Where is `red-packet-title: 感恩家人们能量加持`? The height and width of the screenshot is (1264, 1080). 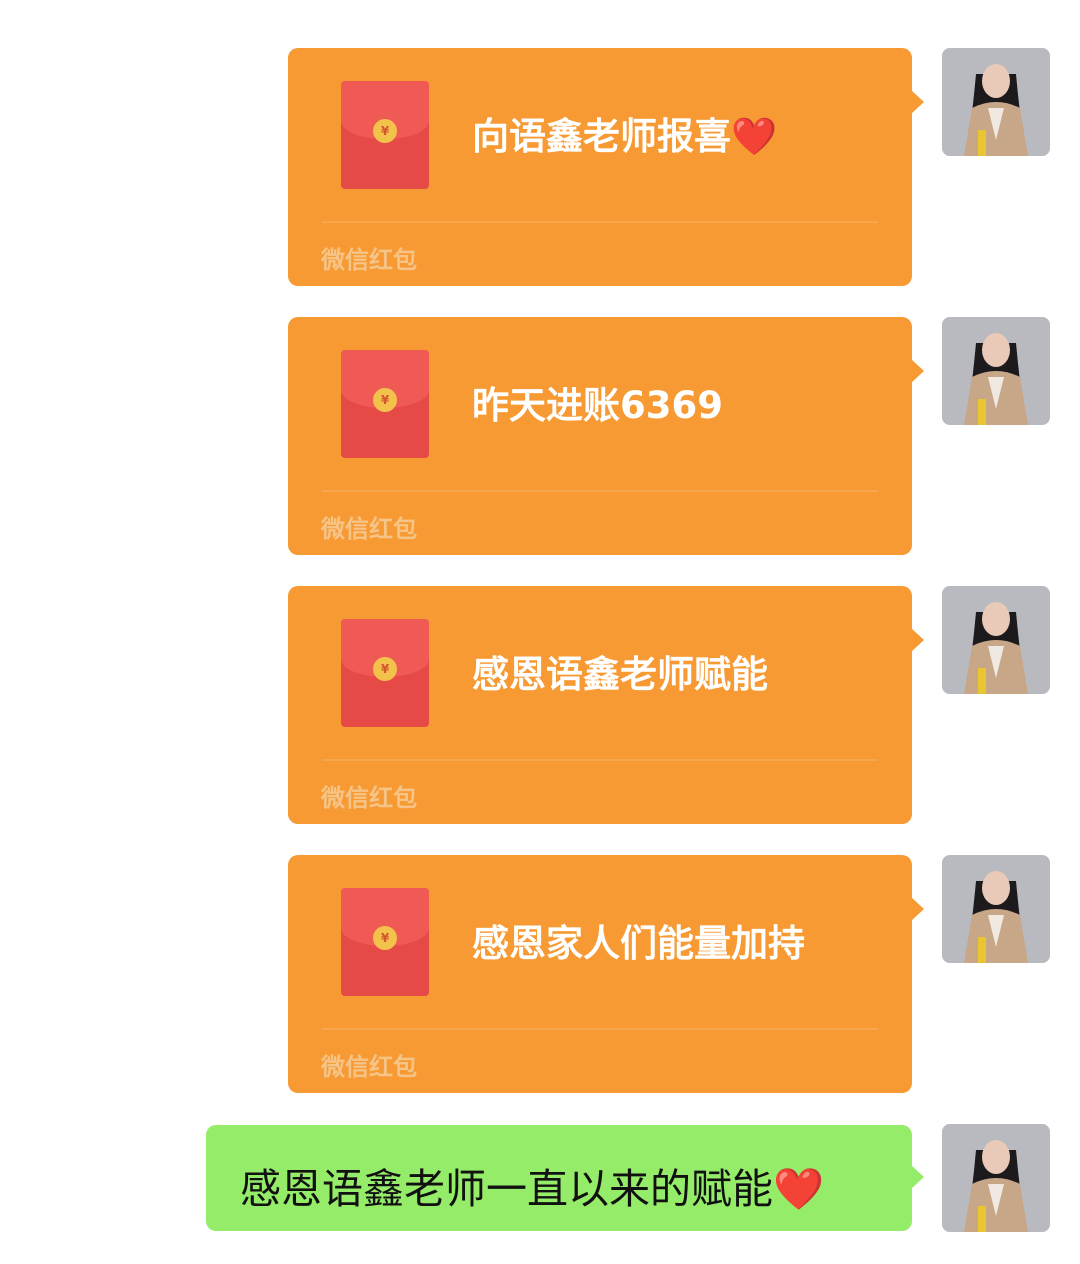
red-packet-title: 感恩家人们能量加持 is located at coordinates (638, 943).